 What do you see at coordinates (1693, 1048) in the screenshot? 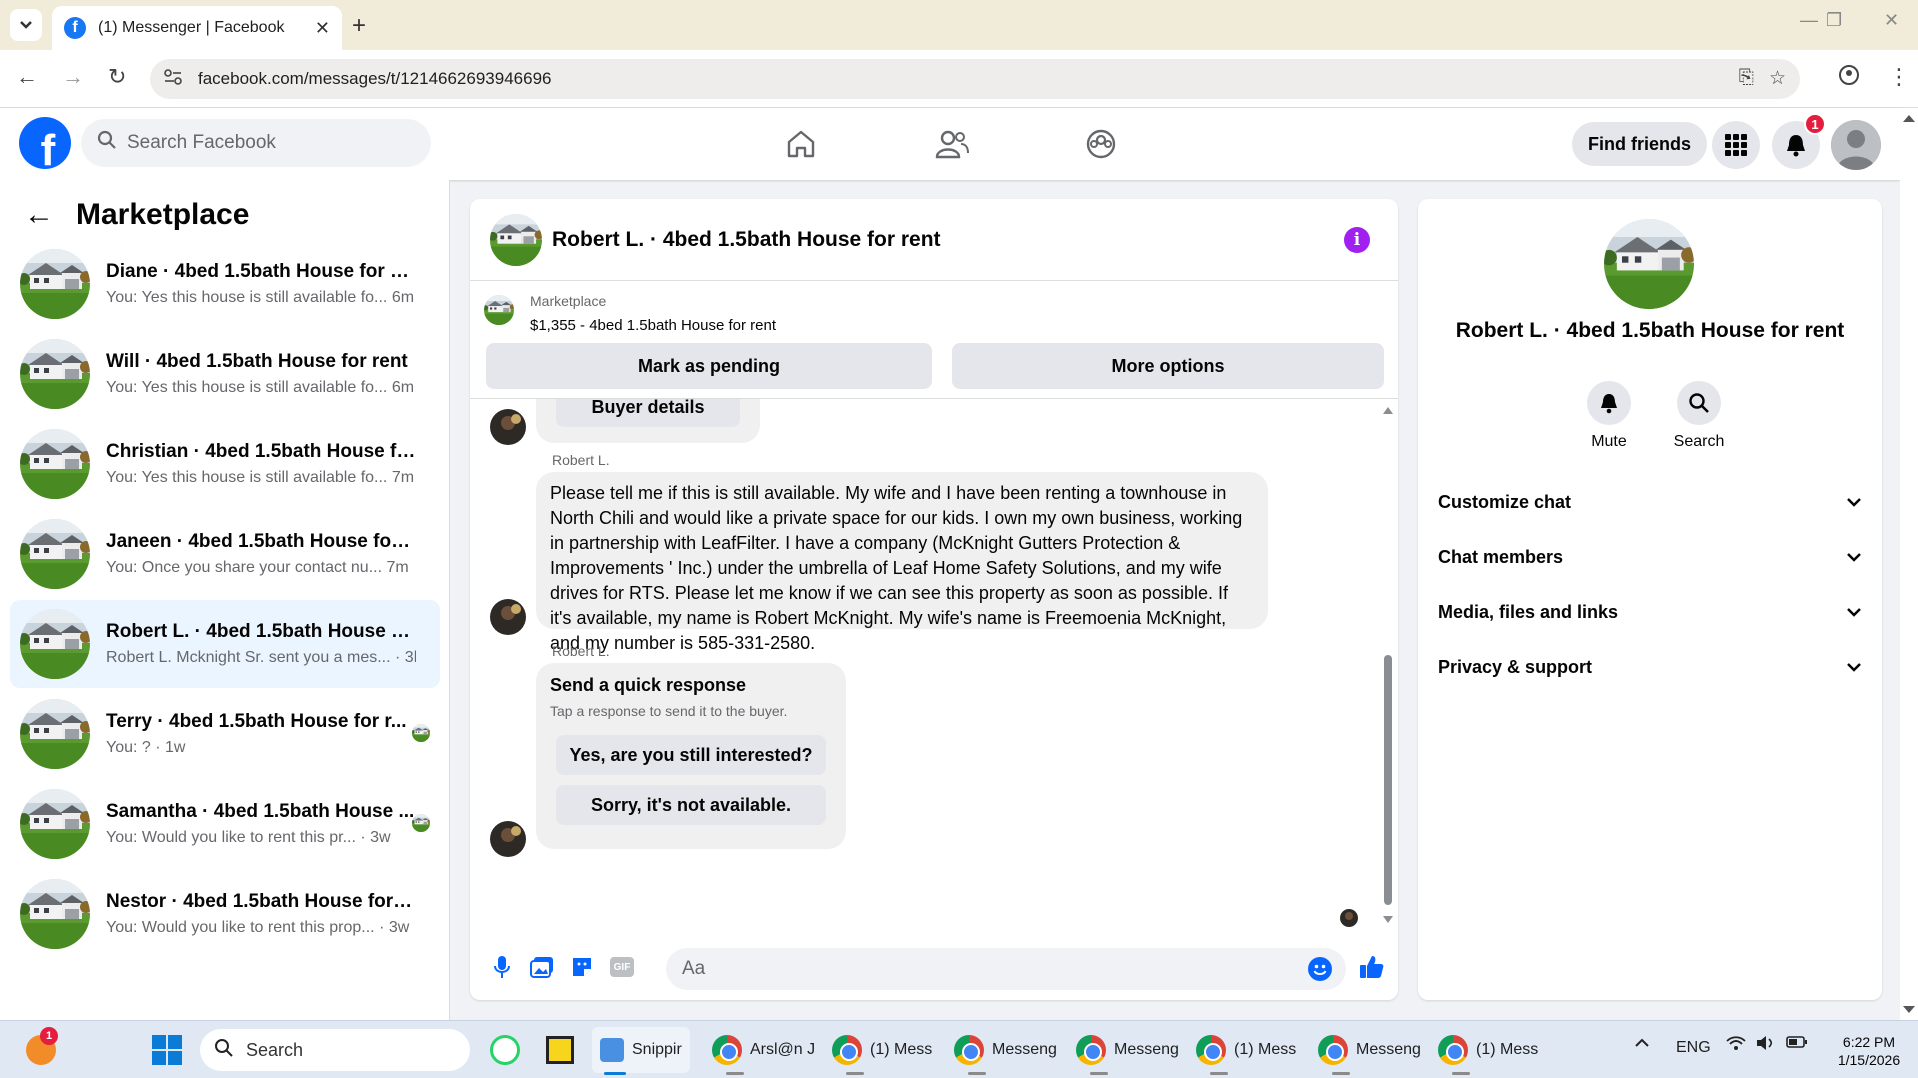
I see `language-indicator: ENG` at bounding box center [1693, 1048].